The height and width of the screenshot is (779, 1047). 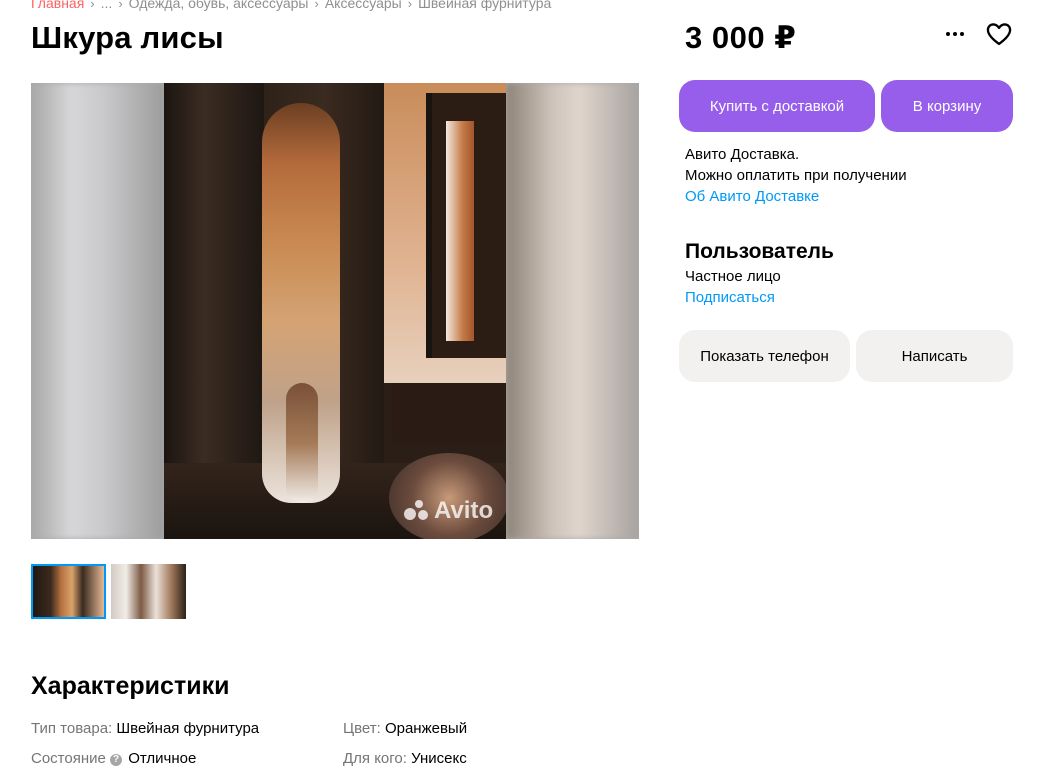 I want to click on breadcrumb-home: Главная, so click(x=57, y=5).